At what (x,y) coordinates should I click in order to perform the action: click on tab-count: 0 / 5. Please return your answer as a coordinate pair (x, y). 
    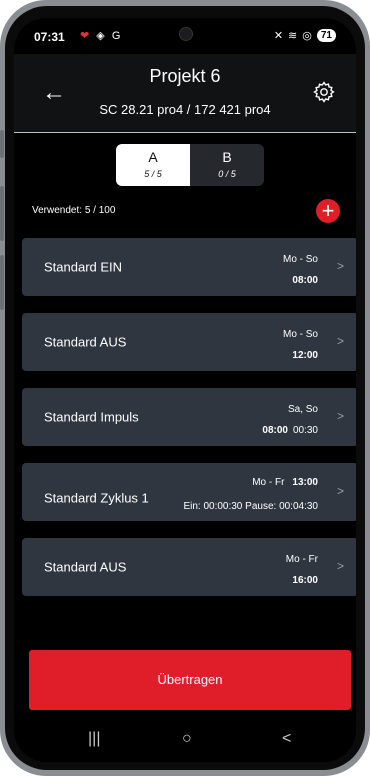
    Looking at the image, I should click on (227, 174).